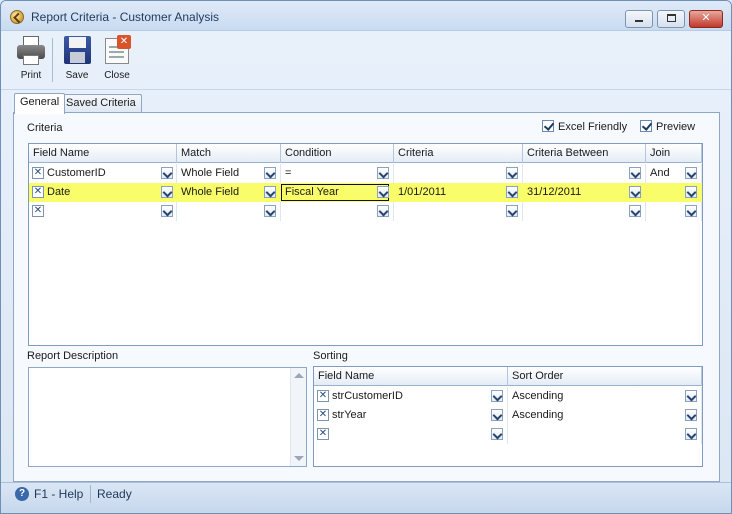  Describe the element at coordinates (337, 211) in the screenshot. I see `condition-cell` at that location.